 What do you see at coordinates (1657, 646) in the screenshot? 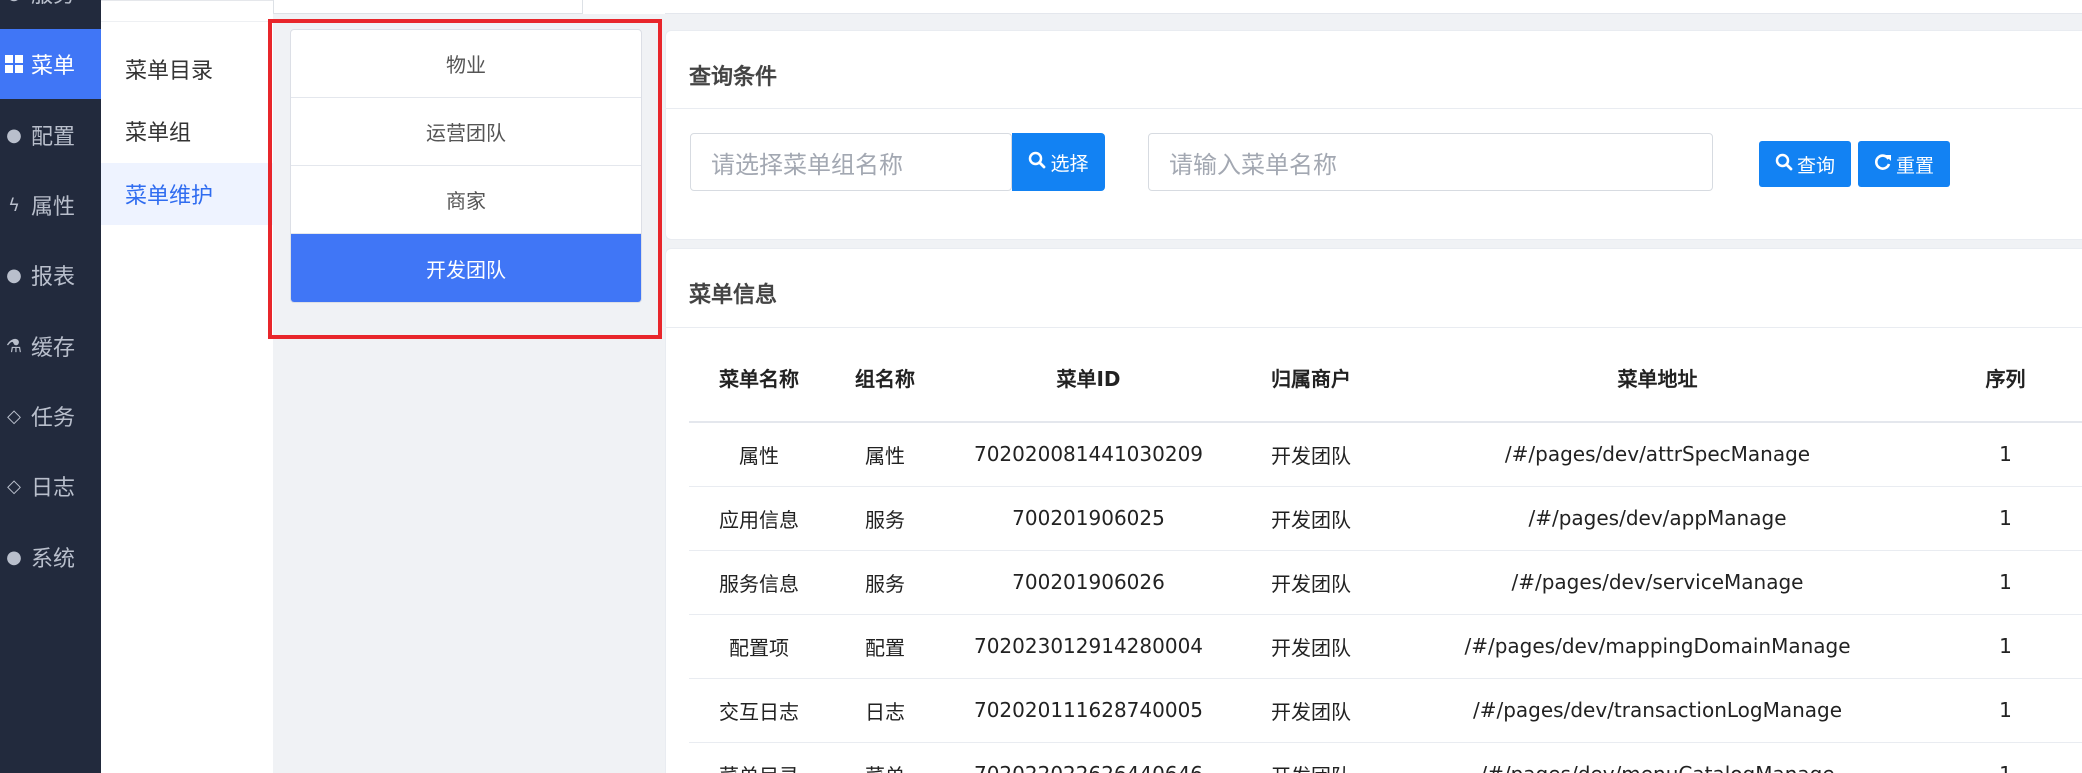
I see `cell-menu-url: /#/pages/dev/mappingDomainManage` at bounding box center [1657, 646].